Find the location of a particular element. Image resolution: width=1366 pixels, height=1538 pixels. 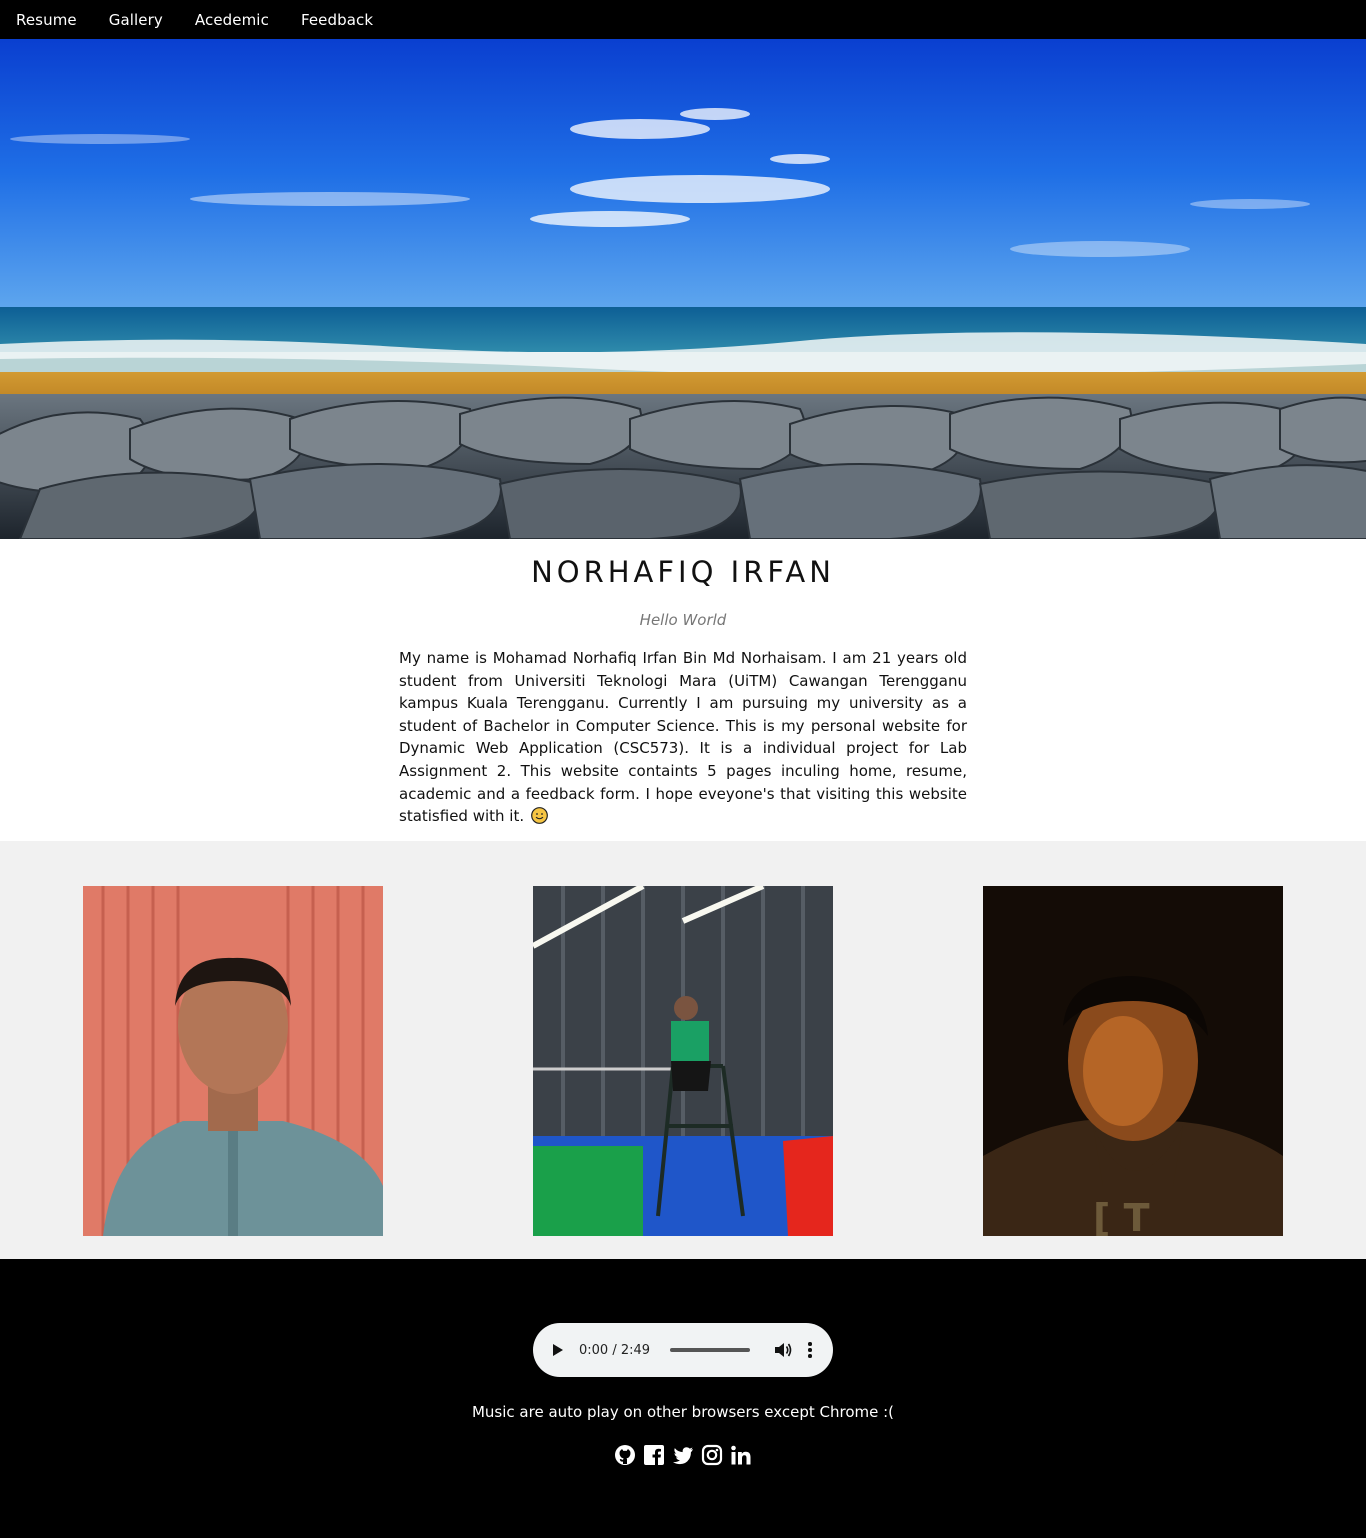

tagline: Hello World is located at coordinates (683, 620).